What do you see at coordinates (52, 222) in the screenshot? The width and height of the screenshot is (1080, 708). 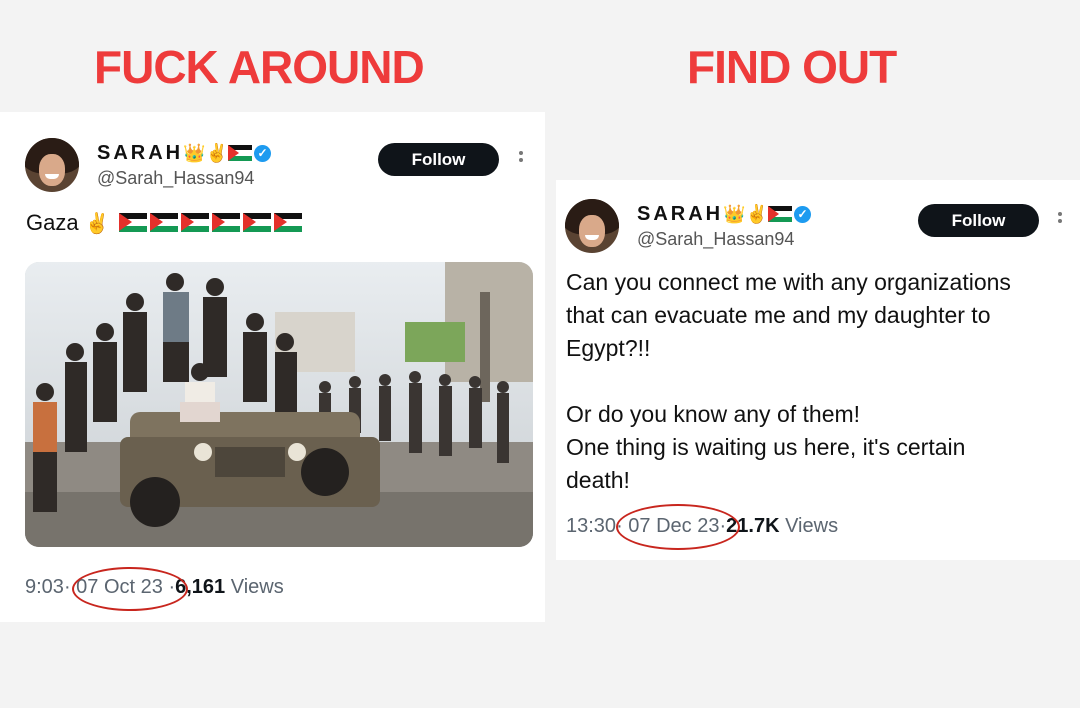 I see `left-tweet-text-gaza: Gaza` at bounding box center [52, 222].